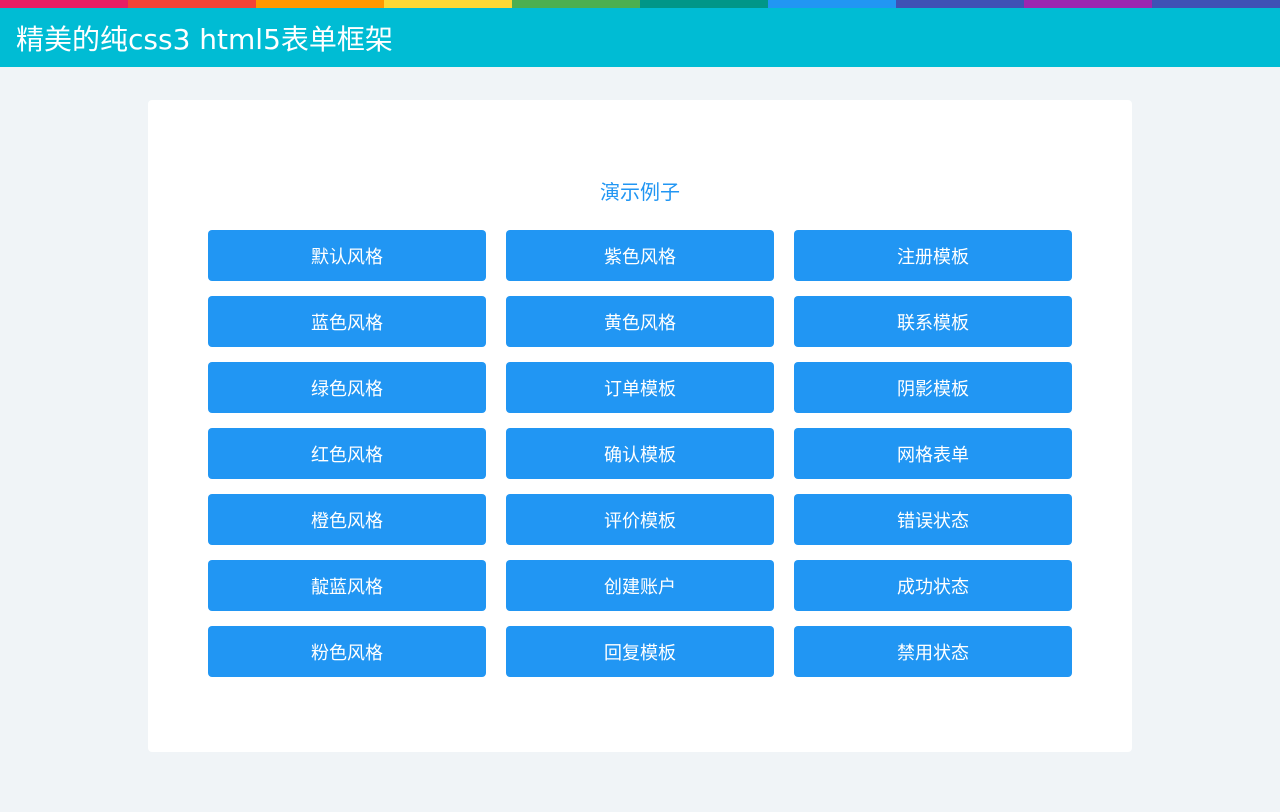 This screenshot has width=1280, height=812. Describe the element at coordinates (933, 453) in the screenshot. I see `demo-button-grid-form: 网格表单` at that location.